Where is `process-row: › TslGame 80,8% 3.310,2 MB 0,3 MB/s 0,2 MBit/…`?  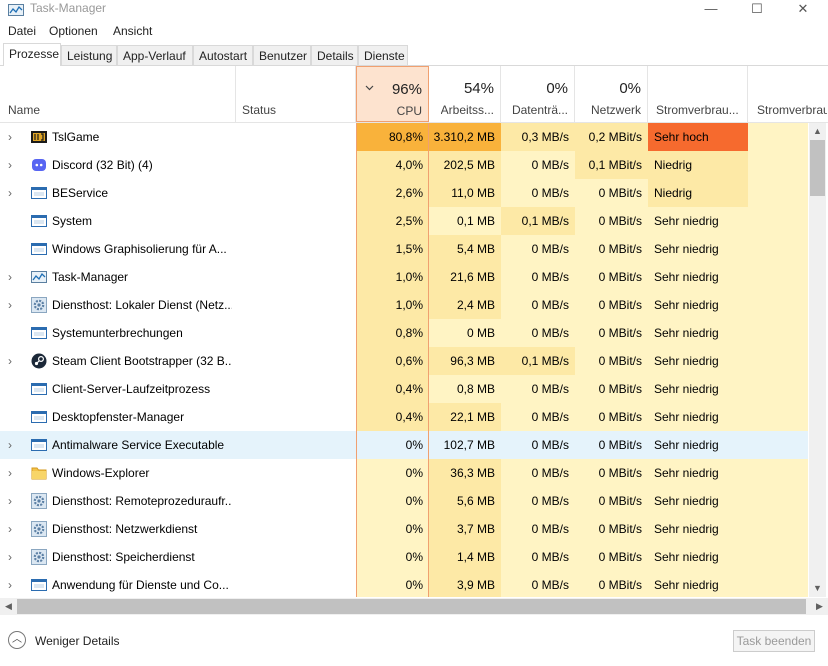
process-row: › TslGame 80,8% 3.310,2 MB 0,3 MB/s 0,2 MBit/… is located at coordinates (404, 137).